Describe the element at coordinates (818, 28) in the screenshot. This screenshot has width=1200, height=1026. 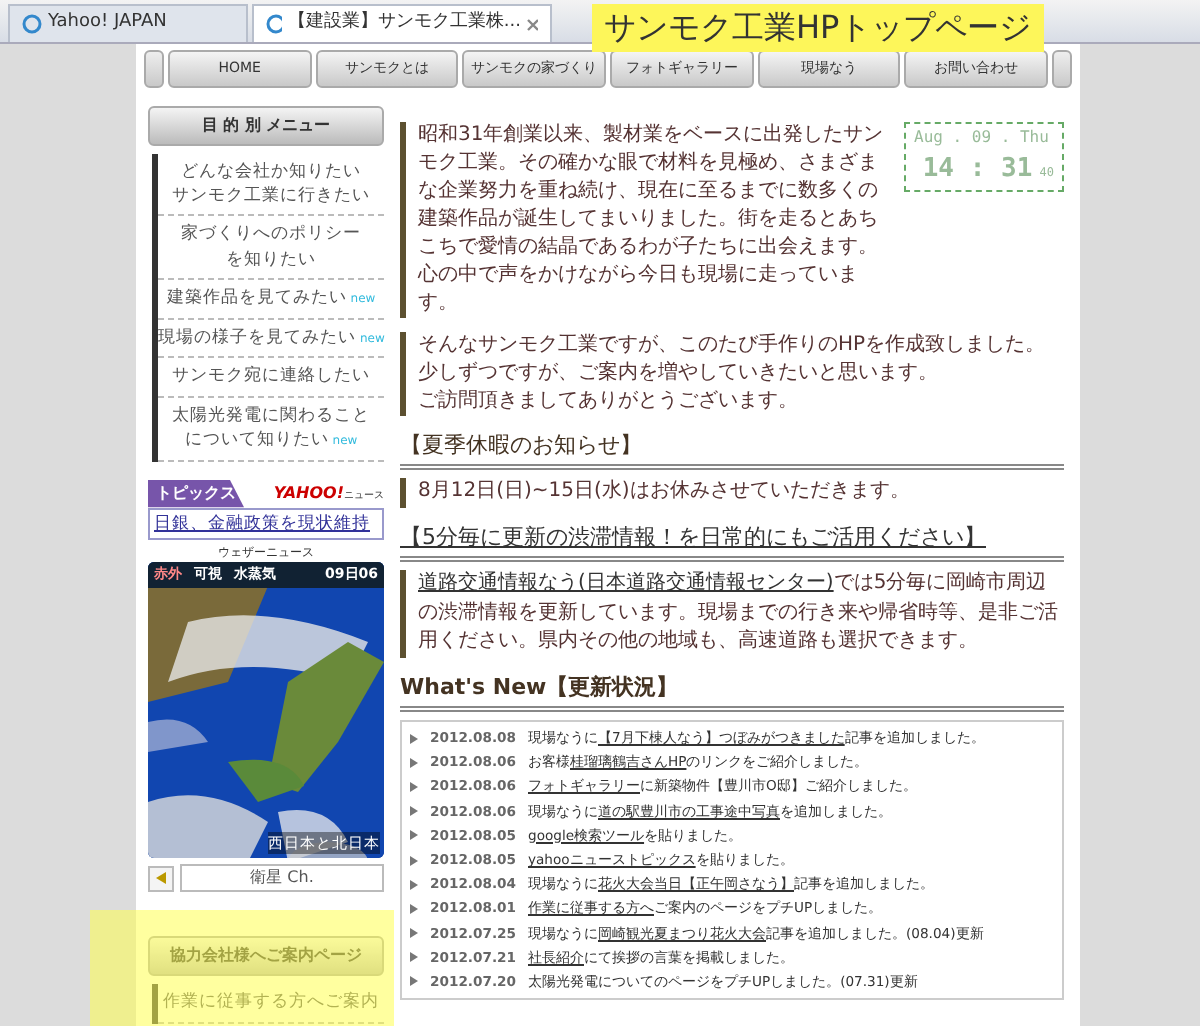
I see `annotation-label: サンモク工業HPトップページ` at that location.